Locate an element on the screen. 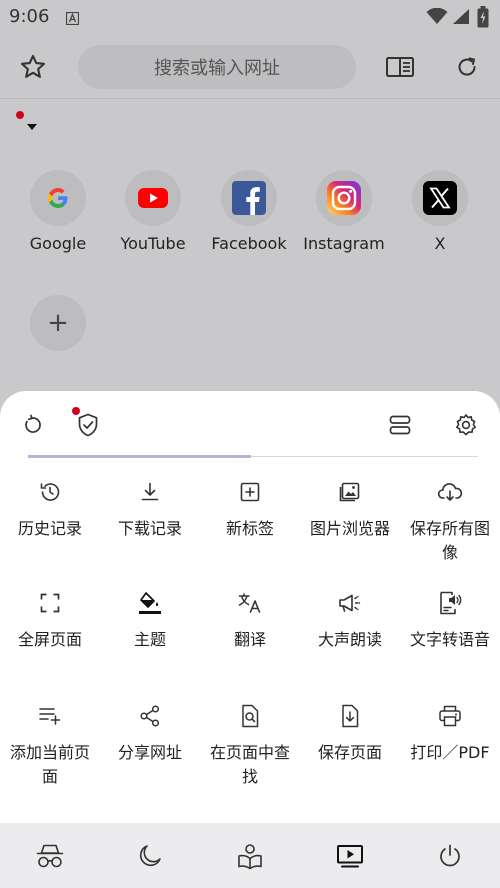 The image size is (500, 888). shield-notification-dot is located at coordinates (76, 411).